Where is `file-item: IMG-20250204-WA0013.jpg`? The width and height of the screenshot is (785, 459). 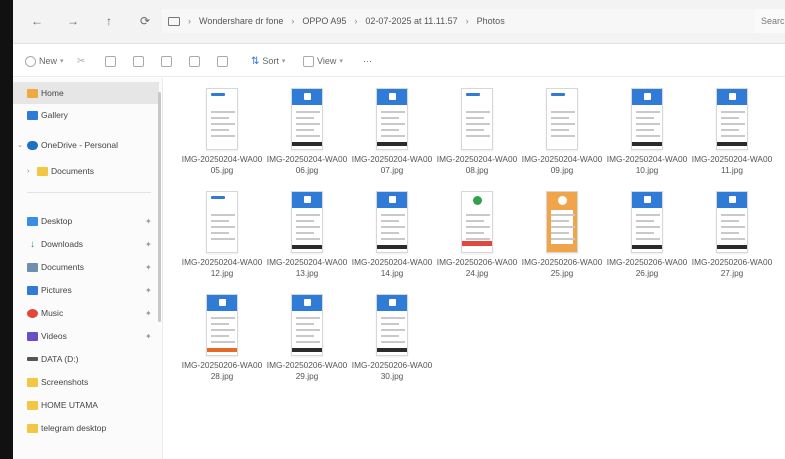
file-item: IMG-20250204-WA0013.jpg is located at coordinates (307, 237).